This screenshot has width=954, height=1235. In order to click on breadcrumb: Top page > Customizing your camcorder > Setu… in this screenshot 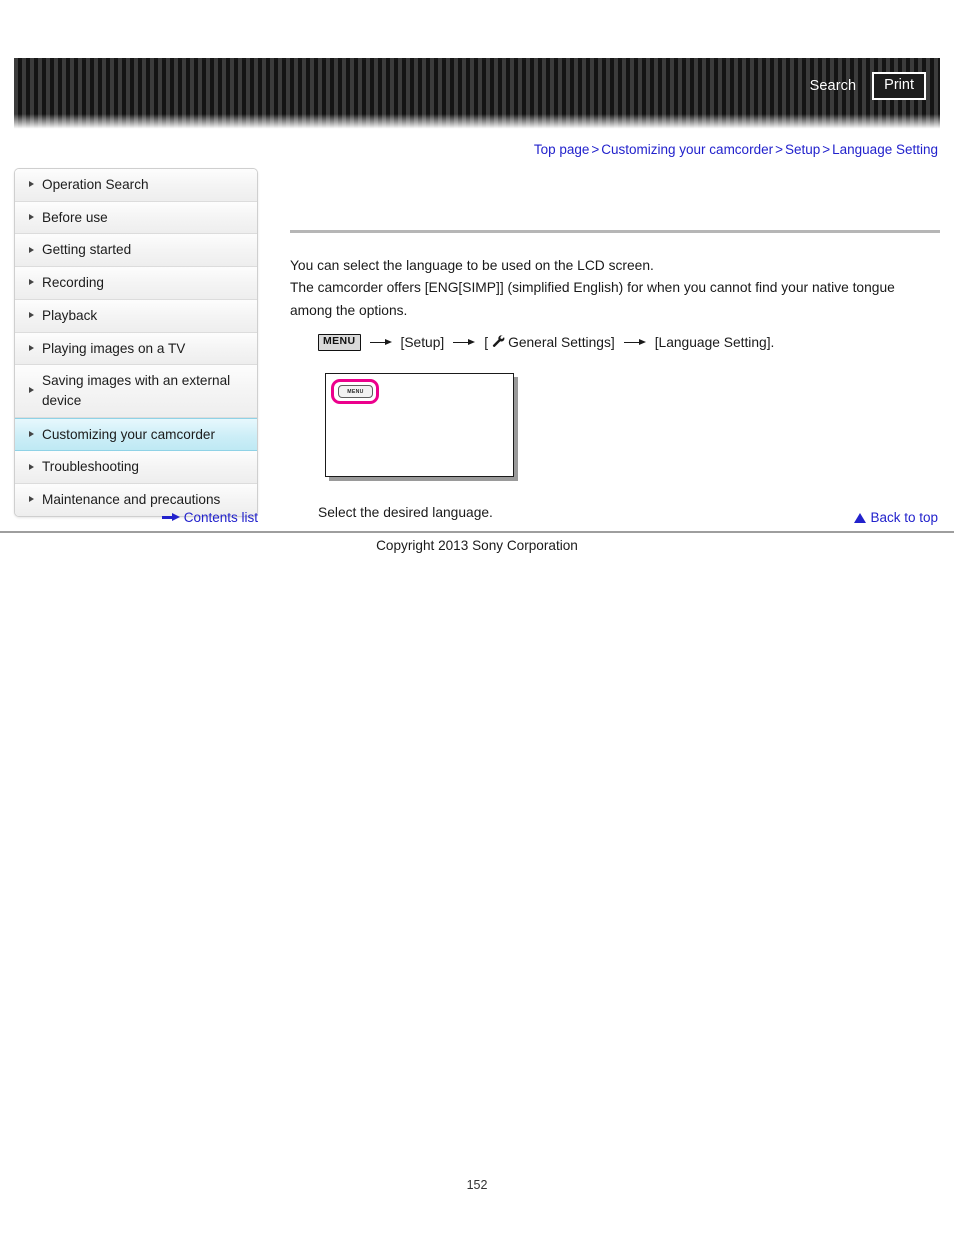, I will do `click(736, 149)`.